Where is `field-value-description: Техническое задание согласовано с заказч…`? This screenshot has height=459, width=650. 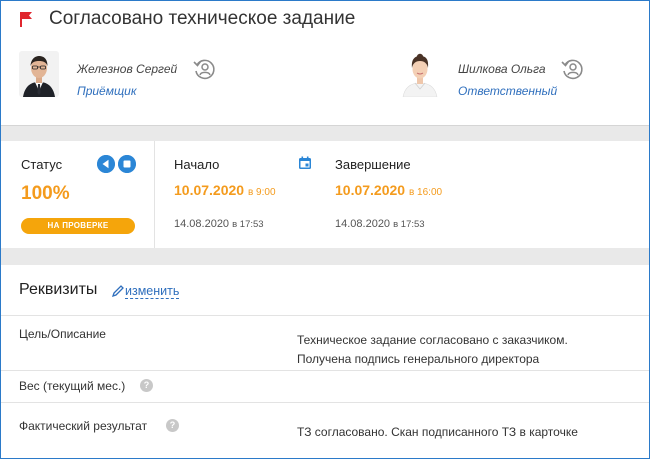
field-value-description: Техническое задание согласовано с заказч… is located at coordinates (432, 350).